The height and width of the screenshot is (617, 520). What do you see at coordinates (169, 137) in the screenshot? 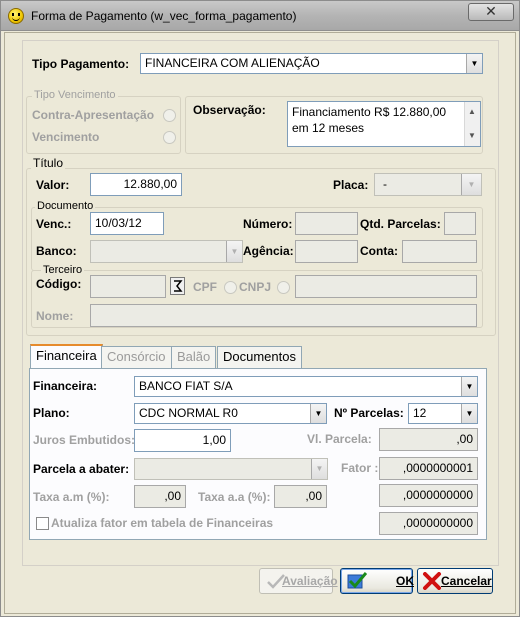
I see `vencimento-radio` at bounding box center [169, 137].